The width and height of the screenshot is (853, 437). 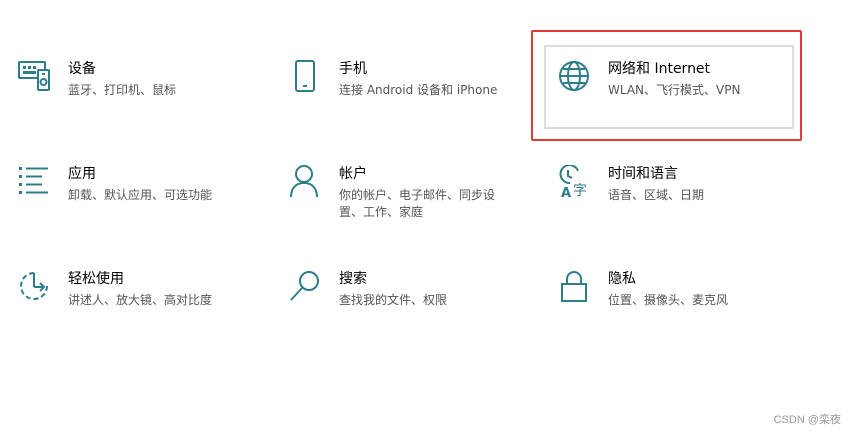 I want to click on tile-description: 位置、摄像头、麦克风, so click(x=668, y=300).